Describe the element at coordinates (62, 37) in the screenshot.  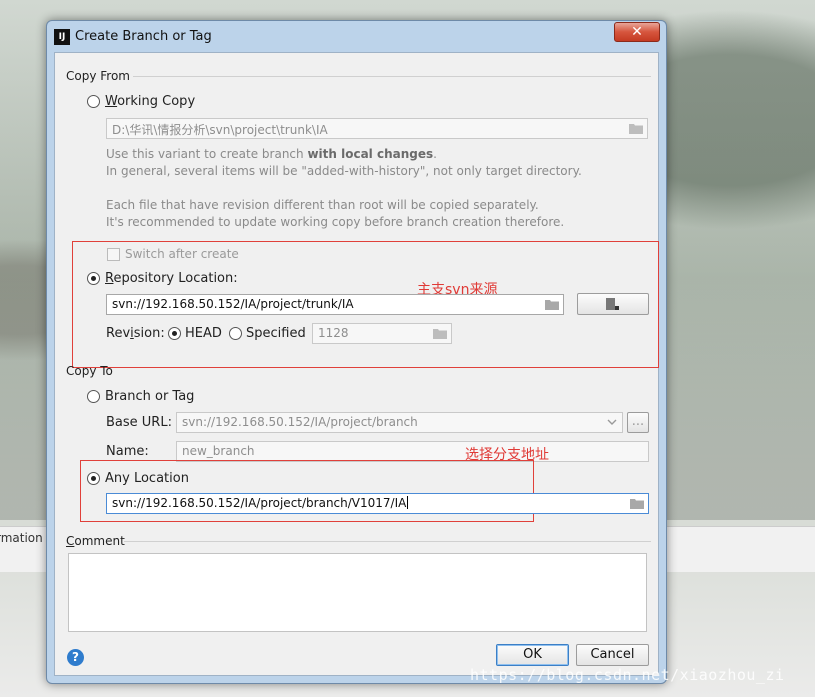
I see `intellij-app-icon: IJ` at that location.